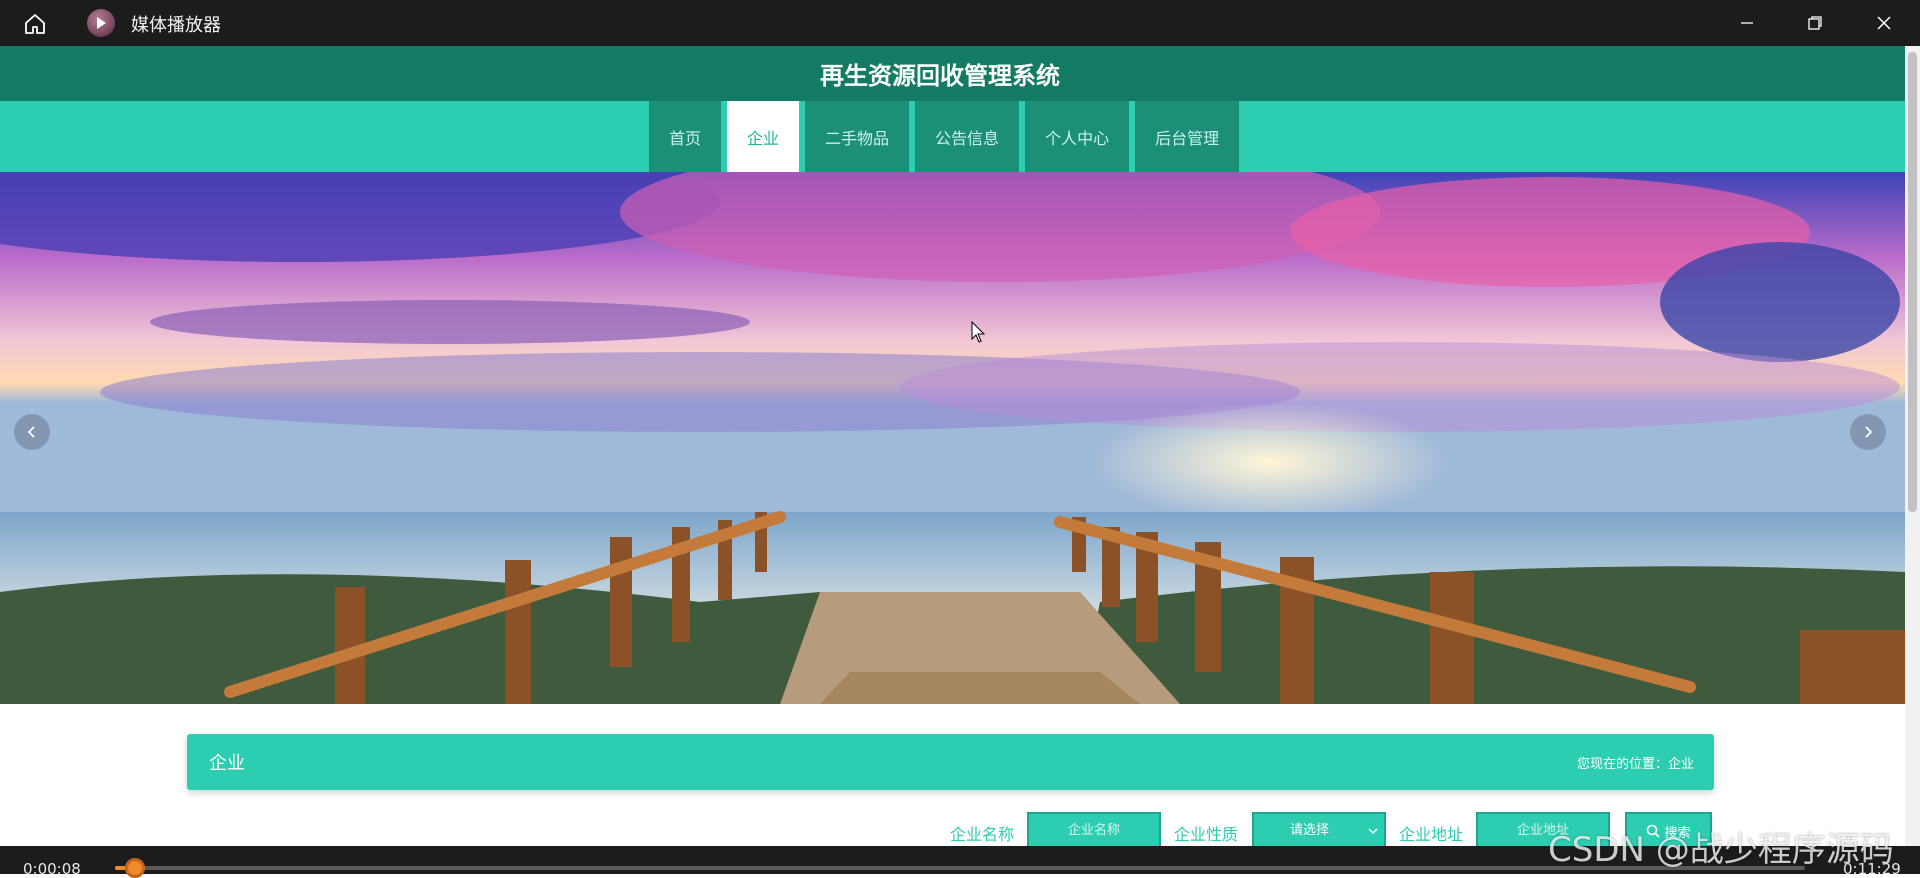 The height and width of the screenshot is (878, 1920). I want to click on restore-button, so click(1815, 23).